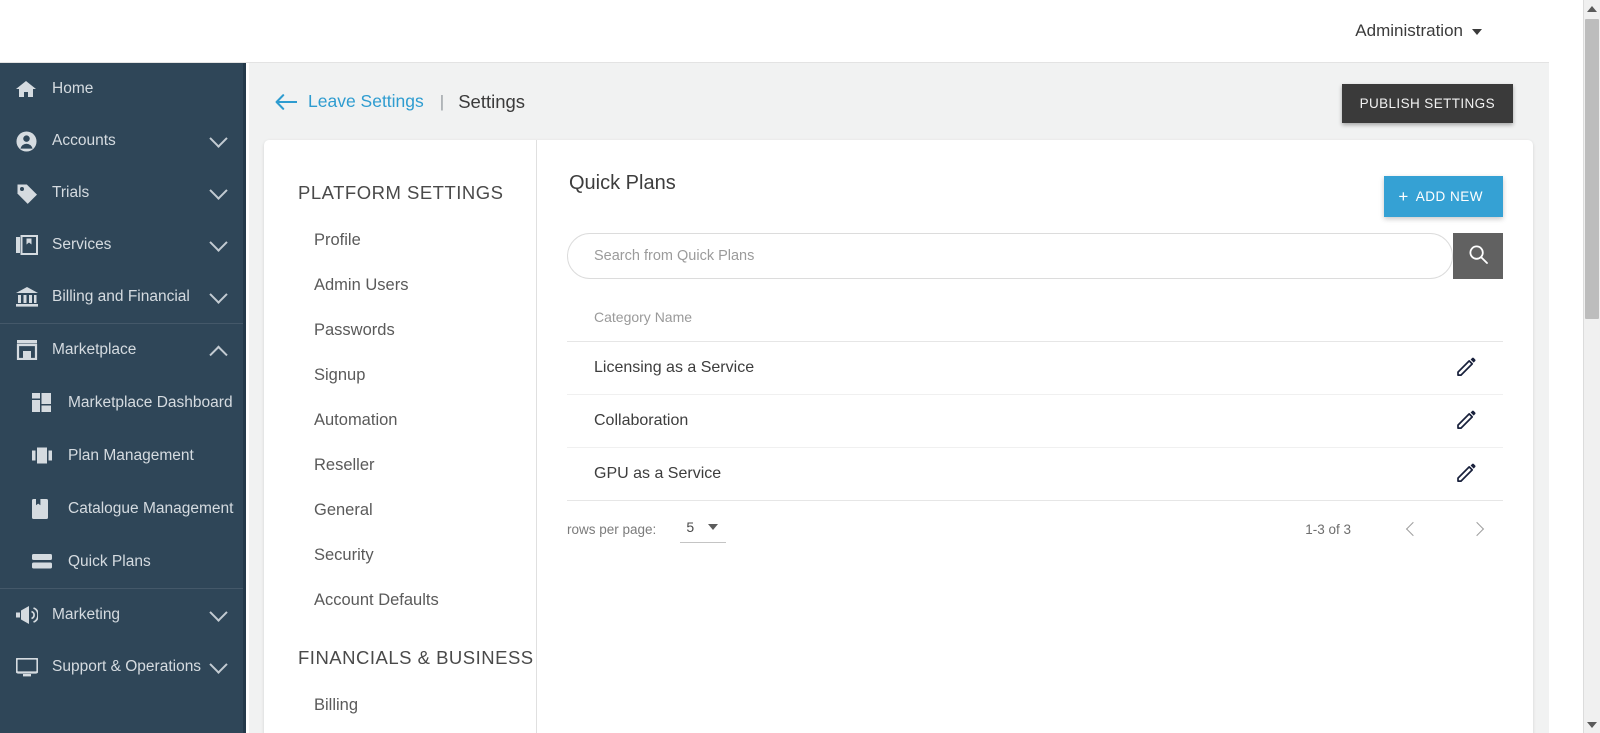 The image size is (1600, 733). What do you see at coordinates (29, 89) in the screenshot?
I see `home-icon` at bounding box center [29, 89].